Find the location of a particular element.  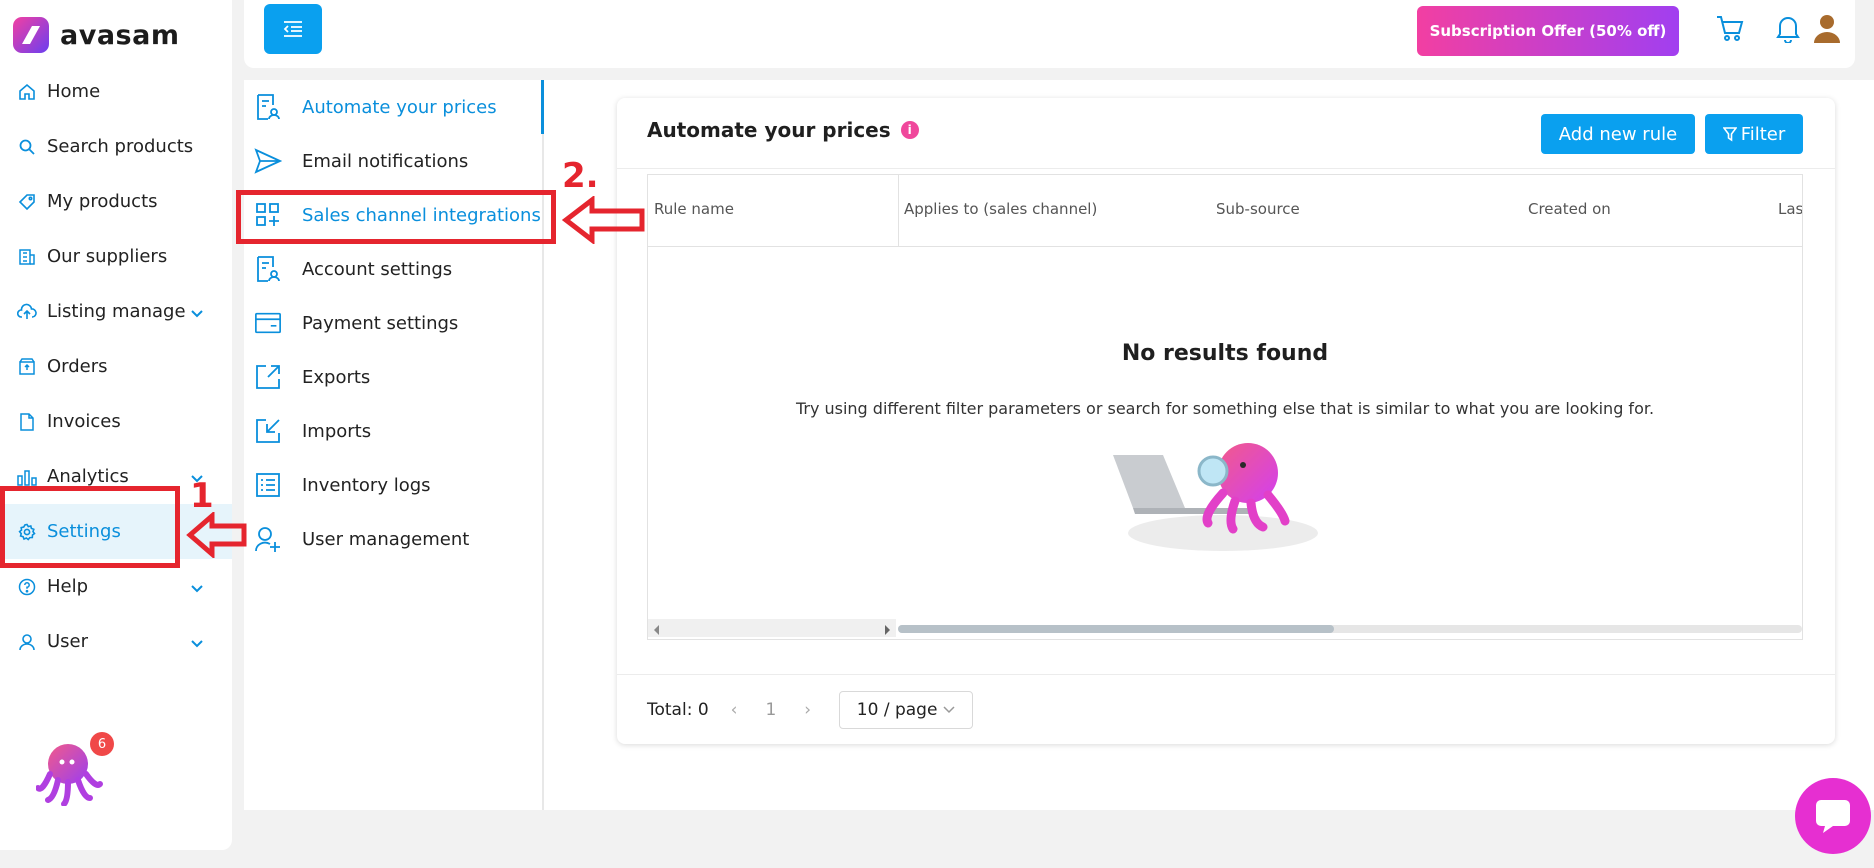

bar-chart-icon is located at coordinates (27, 477).